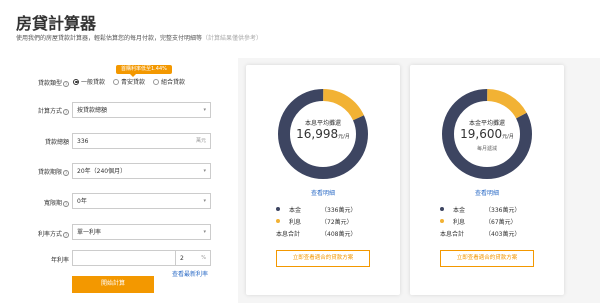 This screenshot has width=600, height=303. I want to click on grace-period-value: 0年, so click(82, 201).